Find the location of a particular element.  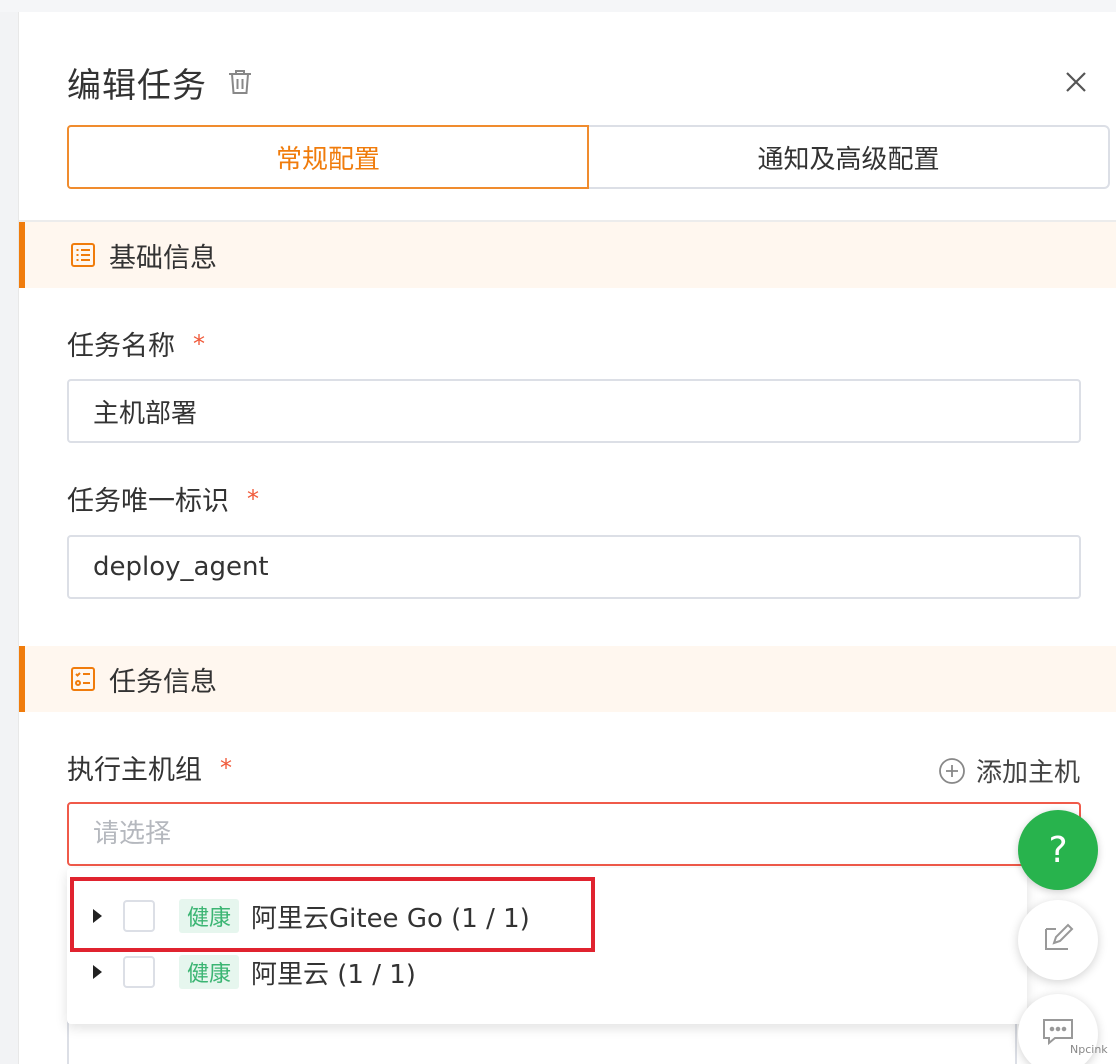

status-badge: 健康 is located at coordinates (209, 972).